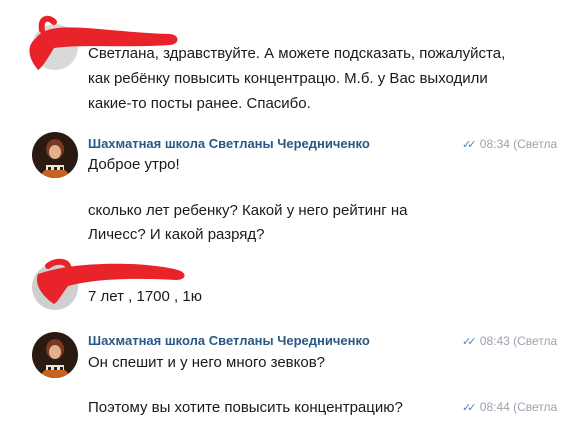 The height and width of the screenshot is (433, 564). What do you see at coordinates (509, 341) in the screenshot?
I see `message-time: ✓✓ 08:43 (Светла` at bounding box center [509, 341].